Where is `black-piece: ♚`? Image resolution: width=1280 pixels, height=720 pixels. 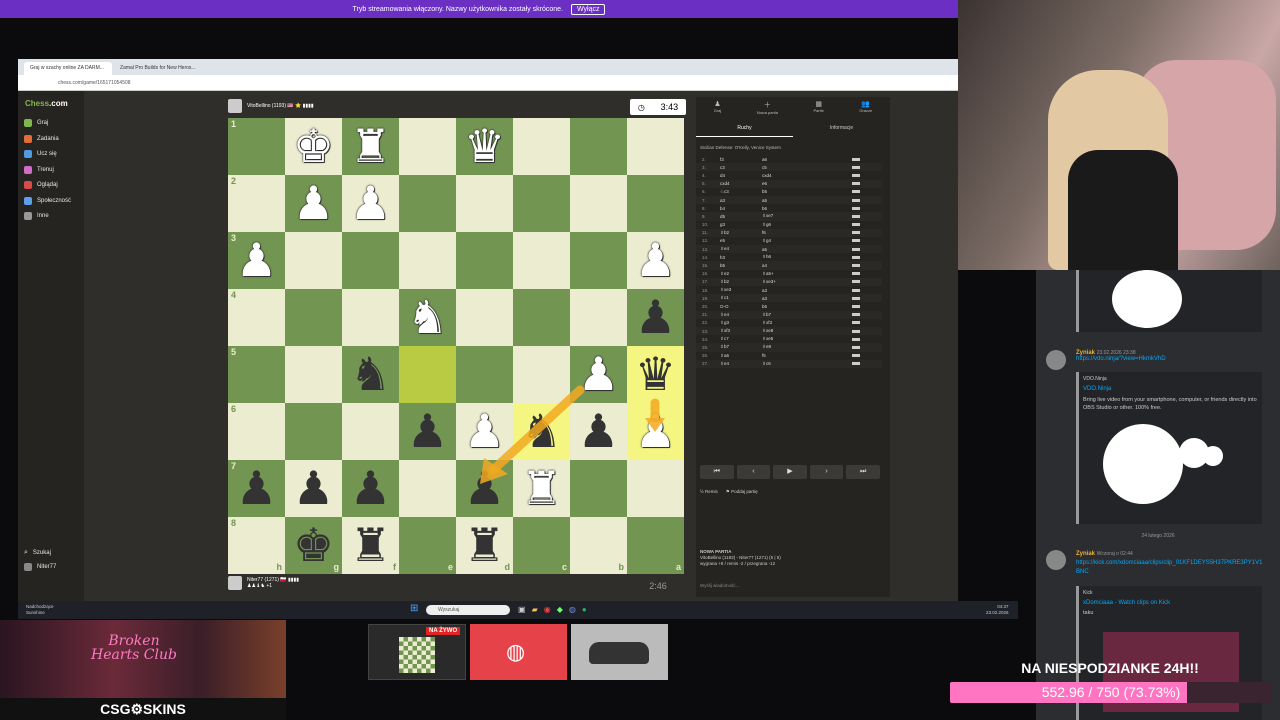 black-piece: ♚ is located at coordinates (313, 545).